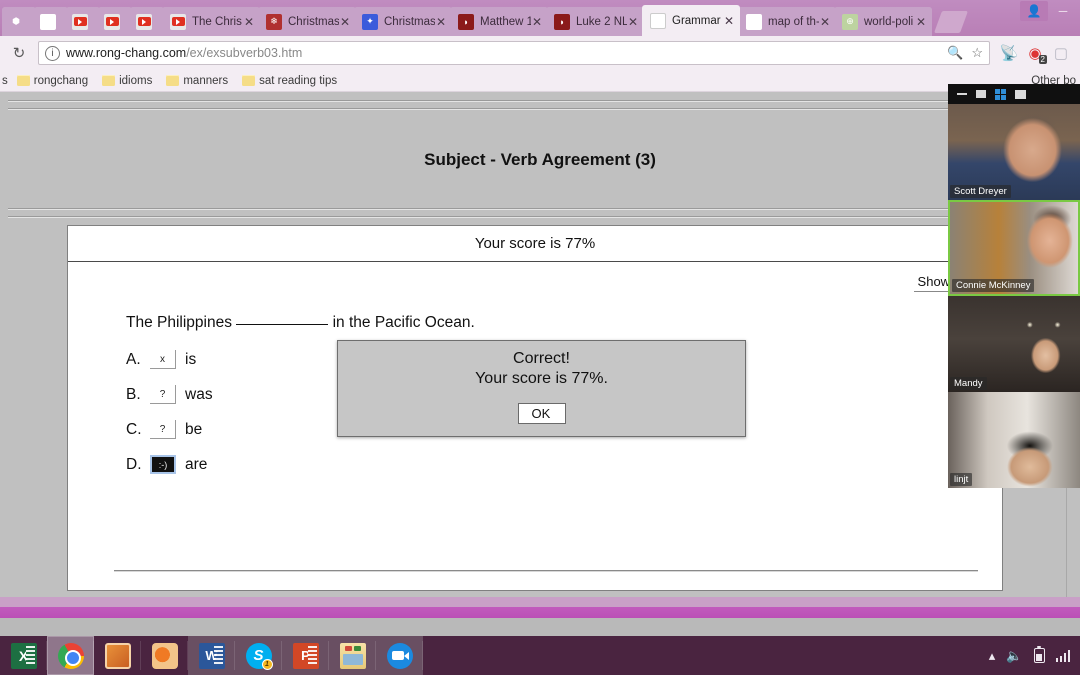 The image size is (1080, 675). Describe the element at coordinates (1062, 655) in the screenshot. I see `wifi-signal-icon` at that location.